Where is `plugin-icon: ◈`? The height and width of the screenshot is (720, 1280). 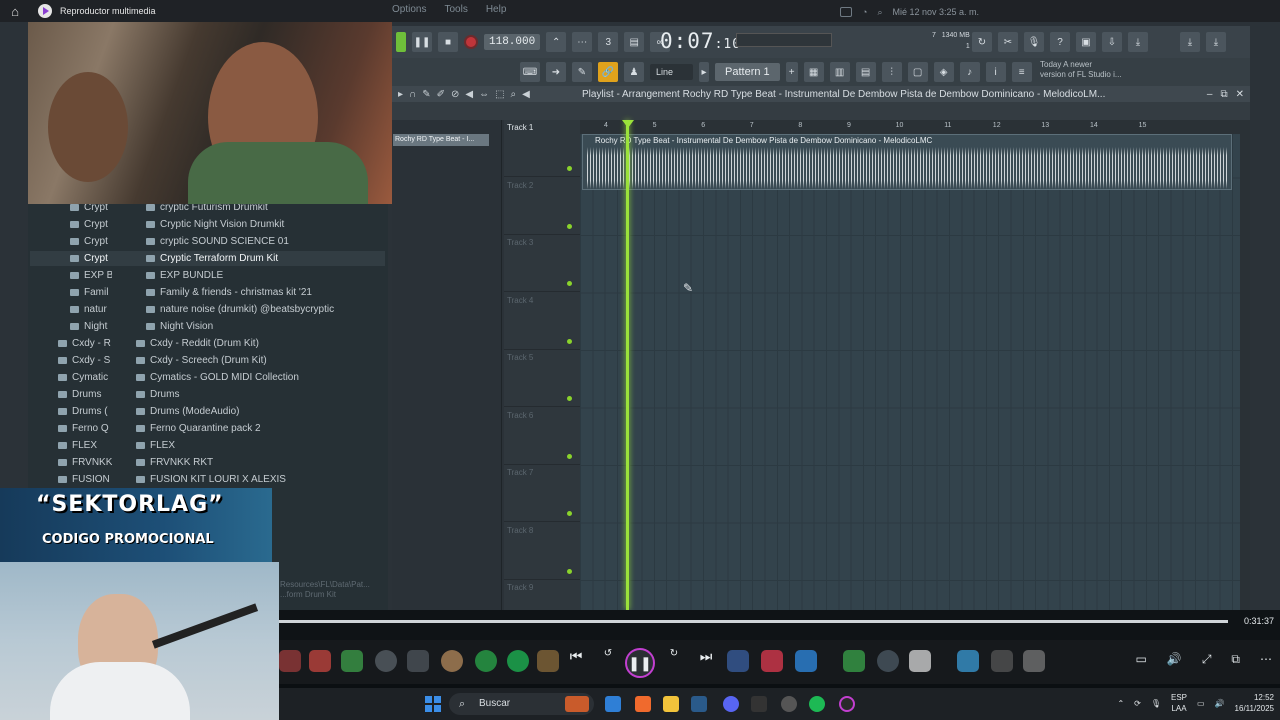
plugin-icon: ◈ is located at coordinates (943, 72).